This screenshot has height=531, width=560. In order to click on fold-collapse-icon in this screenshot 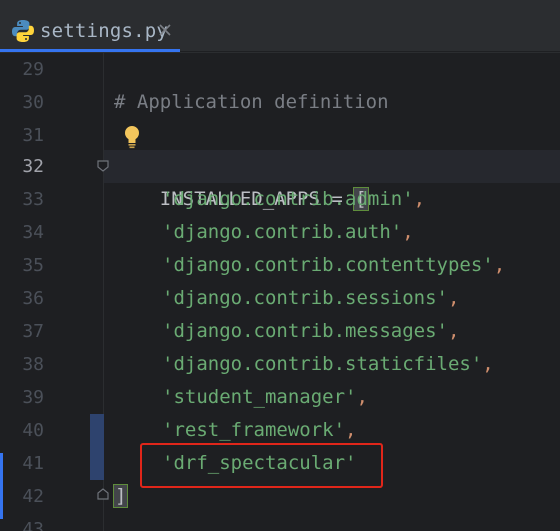, I will do `click(103, 166)`.